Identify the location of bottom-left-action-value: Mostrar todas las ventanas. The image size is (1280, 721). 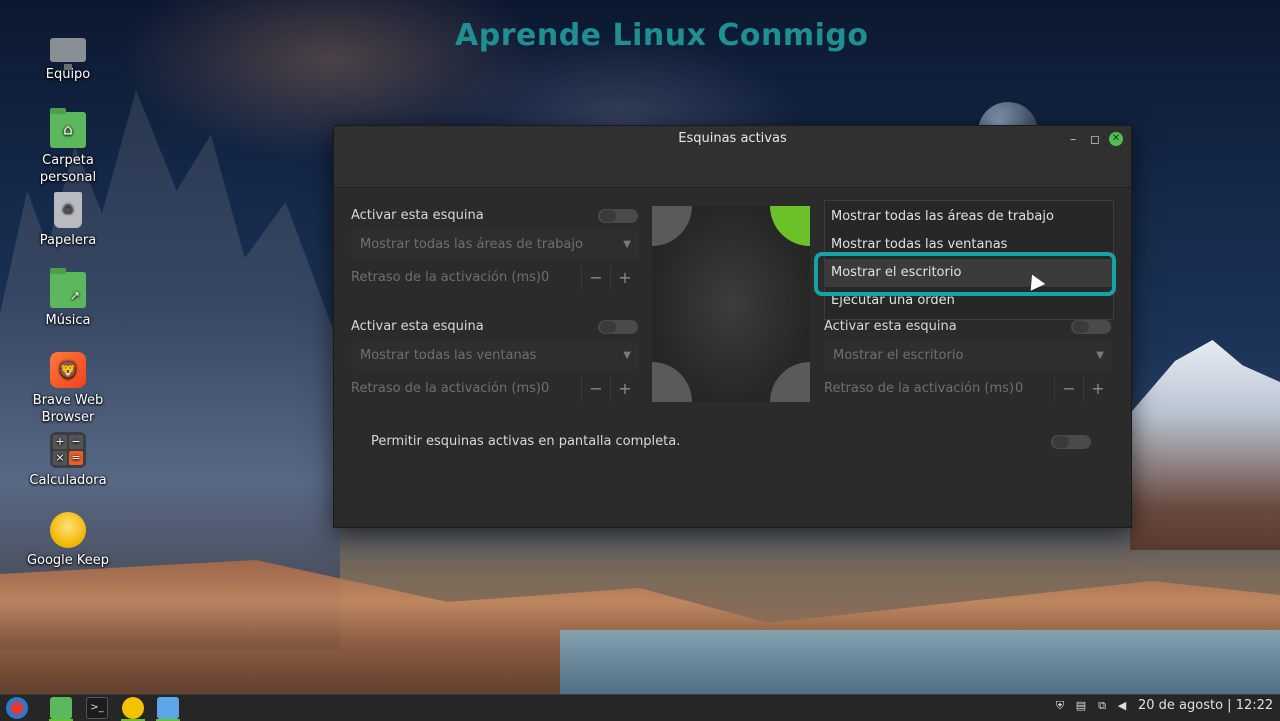
(448, 355).